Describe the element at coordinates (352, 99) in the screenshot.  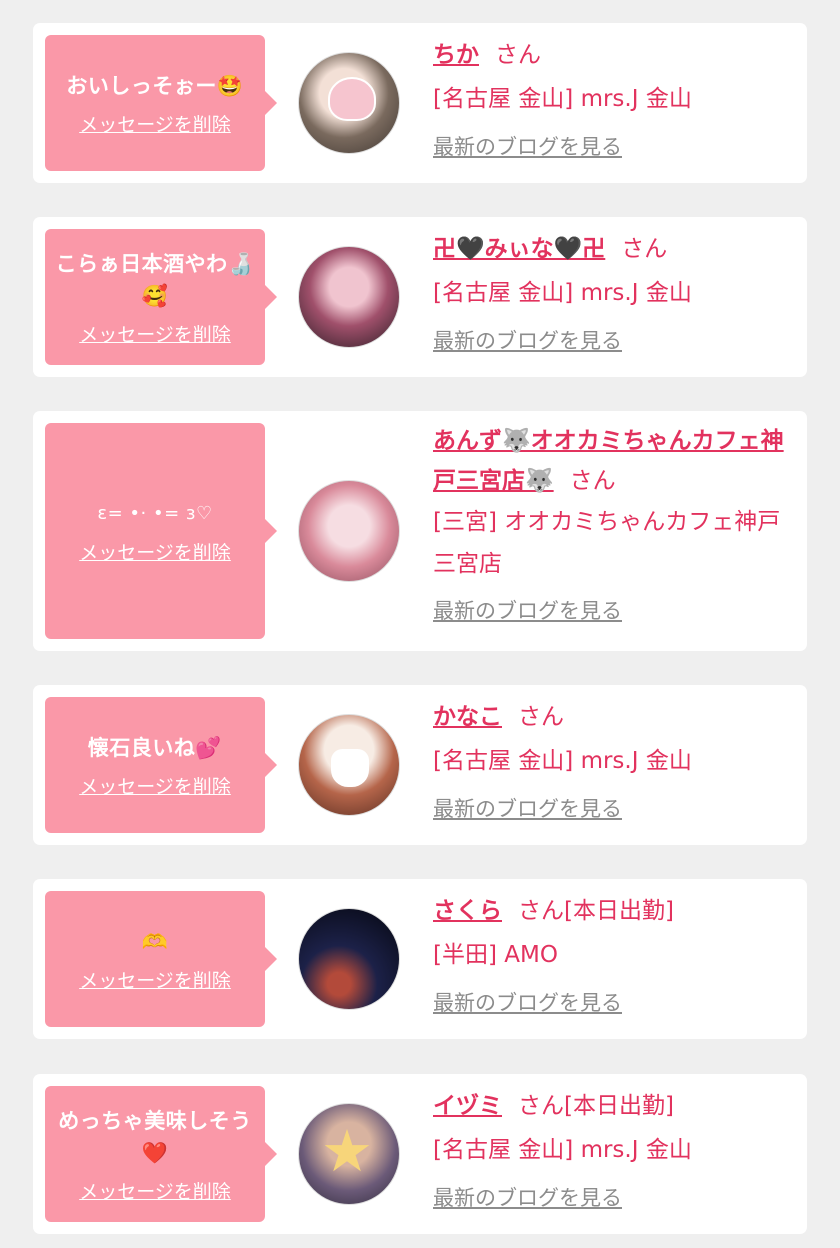
I see `heart-sticker-icon` at that location.